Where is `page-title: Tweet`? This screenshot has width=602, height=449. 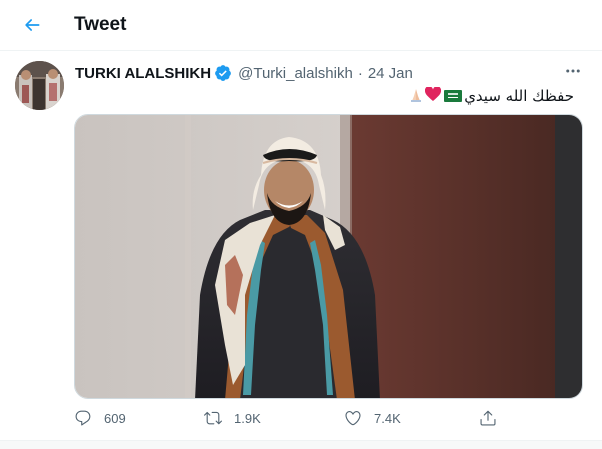
page-title: Tweet is located at coordinates (100, 24).